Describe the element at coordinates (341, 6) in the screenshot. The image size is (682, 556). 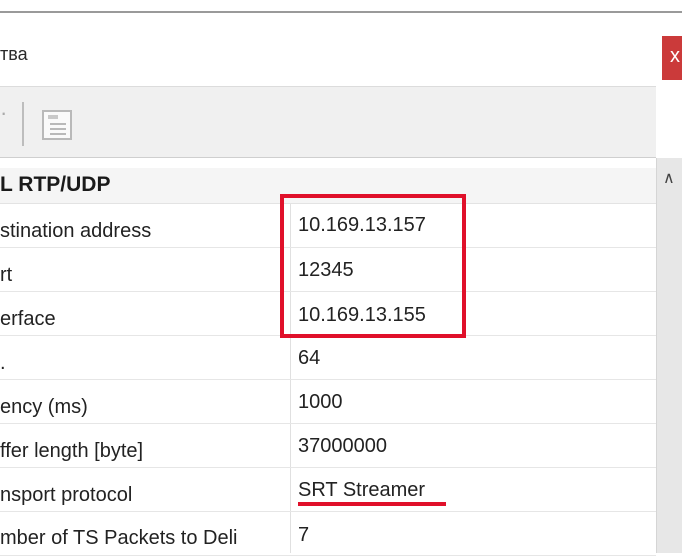
I see `window-top-border` at that location.